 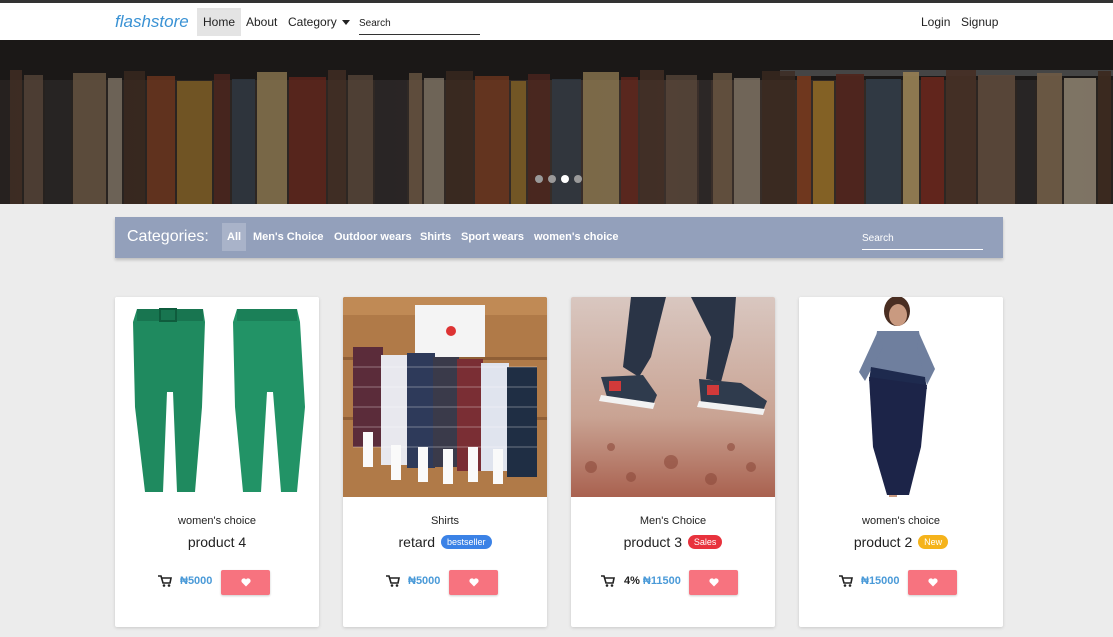 I want to click on product-image-navy-dress, so click(x=901, y=397).